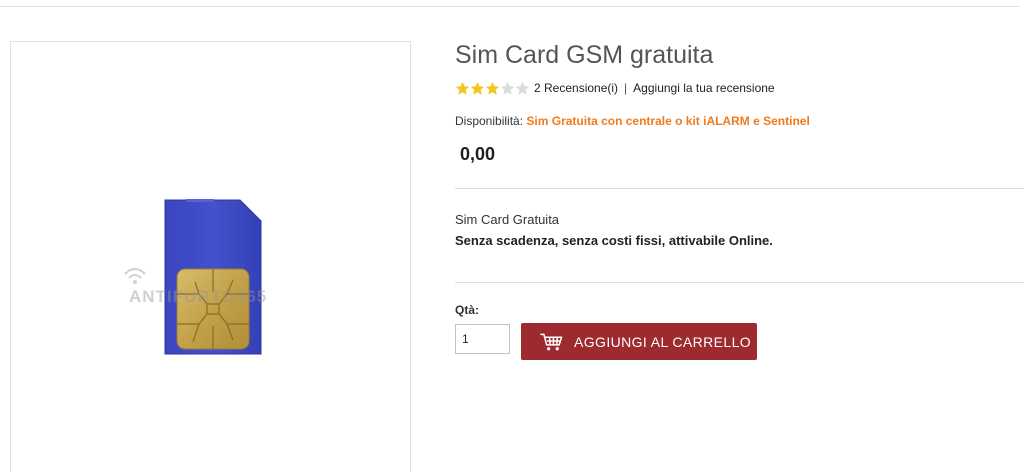 The height and width of the screenshot is (472, 1024). Describe the element at coordinates (482, 339) in the screenshot. I see `quantity-input` at that location.